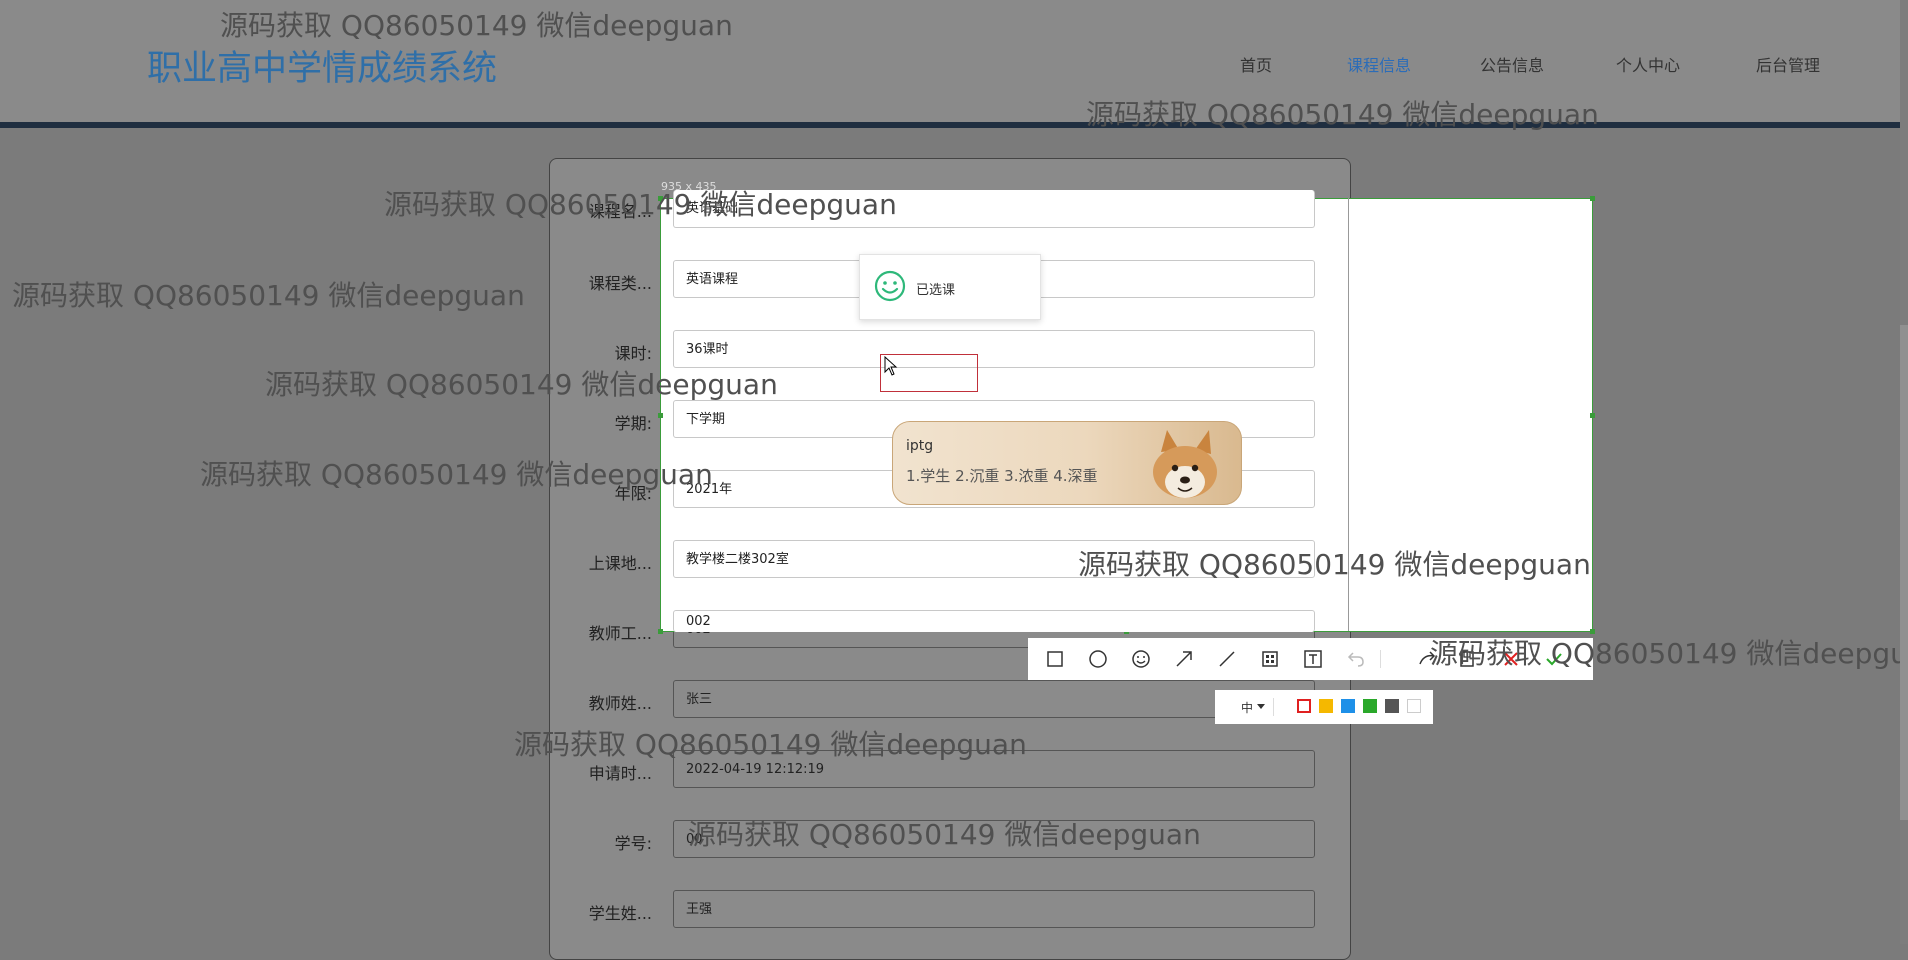 The height and width of the screenshot is (960, 1908). Describe the element at coordinates (633, 353) in the screenshot. I see `field-label-hours: 课时:` at that location.